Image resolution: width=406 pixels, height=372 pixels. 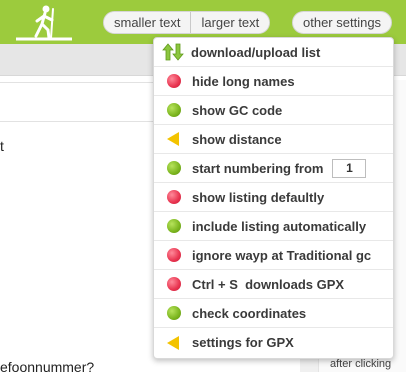 I want to click on text-size-toggle: smaller text larger text, so click(x=187, y=22).